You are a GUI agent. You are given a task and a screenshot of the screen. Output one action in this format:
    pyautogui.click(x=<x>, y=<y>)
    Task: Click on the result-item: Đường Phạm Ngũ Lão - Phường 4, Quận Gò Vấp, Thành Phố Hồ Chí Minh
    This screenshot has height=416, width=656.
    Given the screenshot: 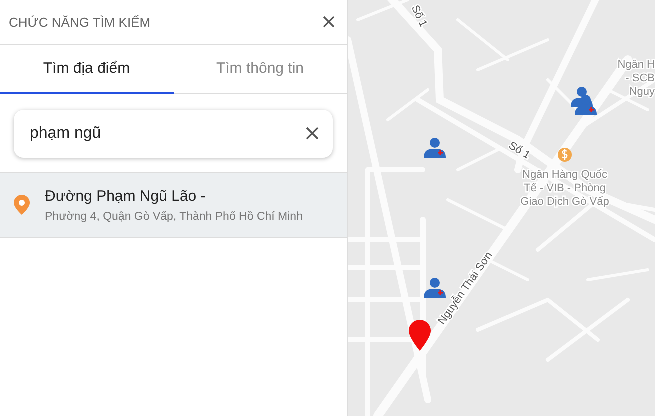 What is the action you would take?
    pyautogui.click(x=173, y=205)
    